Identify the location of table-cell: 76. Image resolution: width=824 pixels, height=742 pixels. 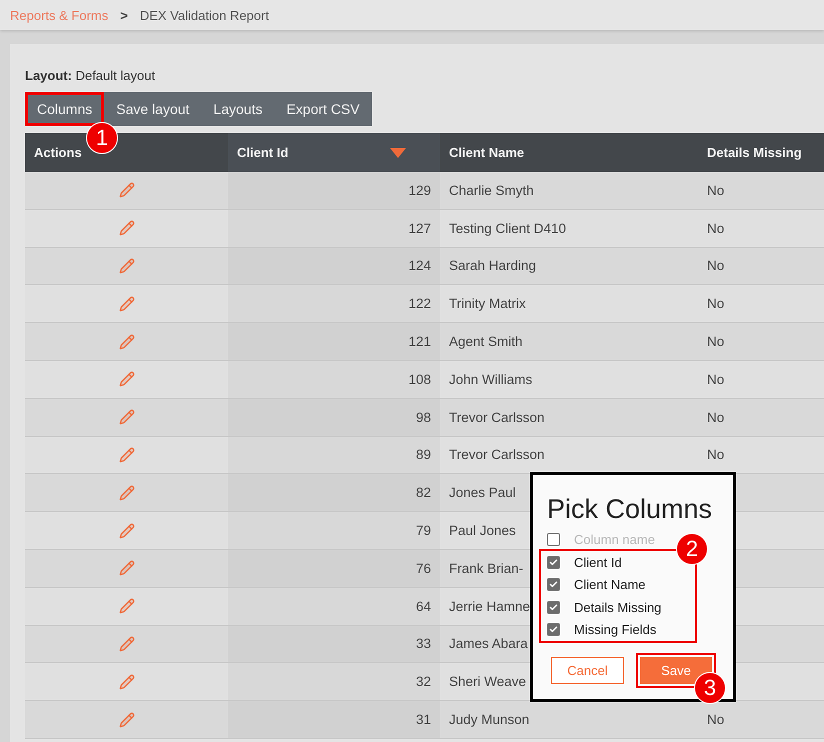
(423, 568).